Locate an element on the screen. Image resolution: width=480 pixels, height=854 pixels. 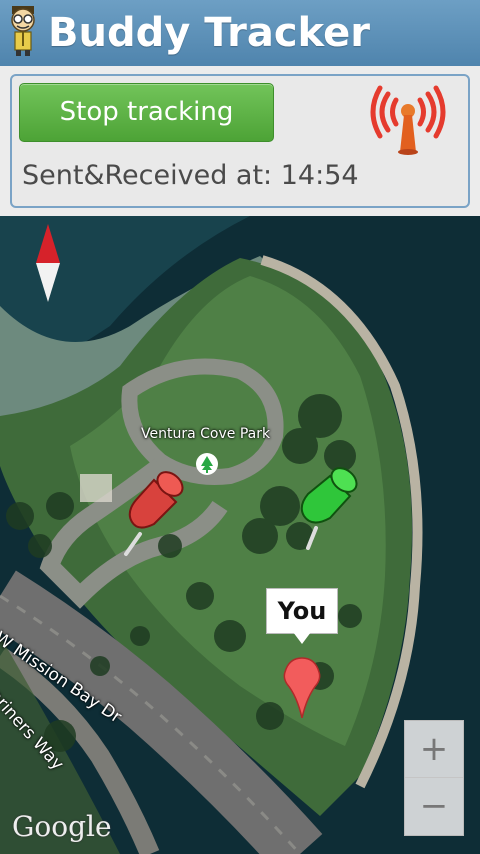
buddy-avatar-icon is located at coordinates (23, 31).